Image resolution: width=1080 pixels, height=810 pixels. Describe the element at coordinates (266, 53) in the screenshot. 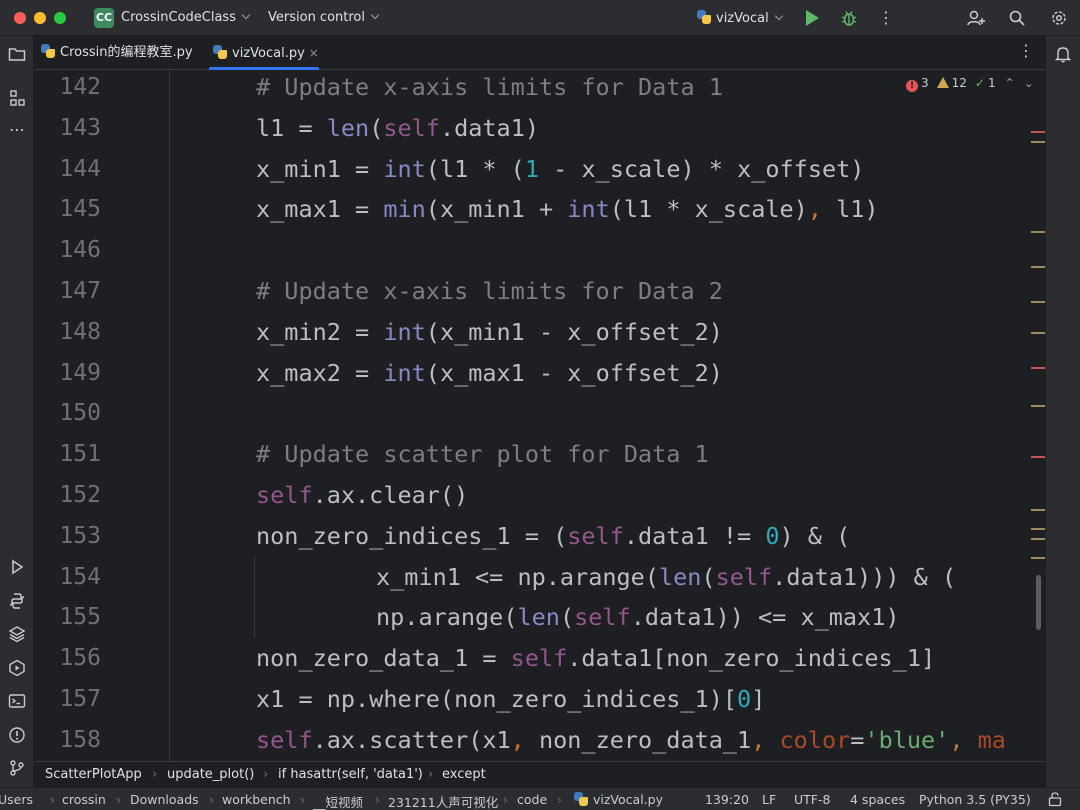

I see `tab-vizvocal-file: vizVocal.py ×` at that location.